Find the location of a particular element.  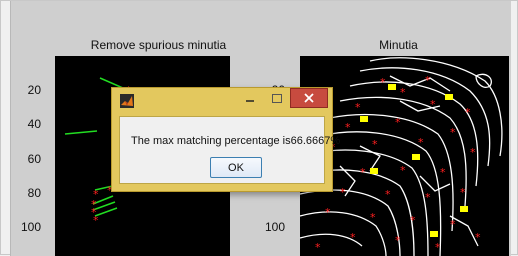

right-axes-title: Minutia is located at coordinates (398, 45).